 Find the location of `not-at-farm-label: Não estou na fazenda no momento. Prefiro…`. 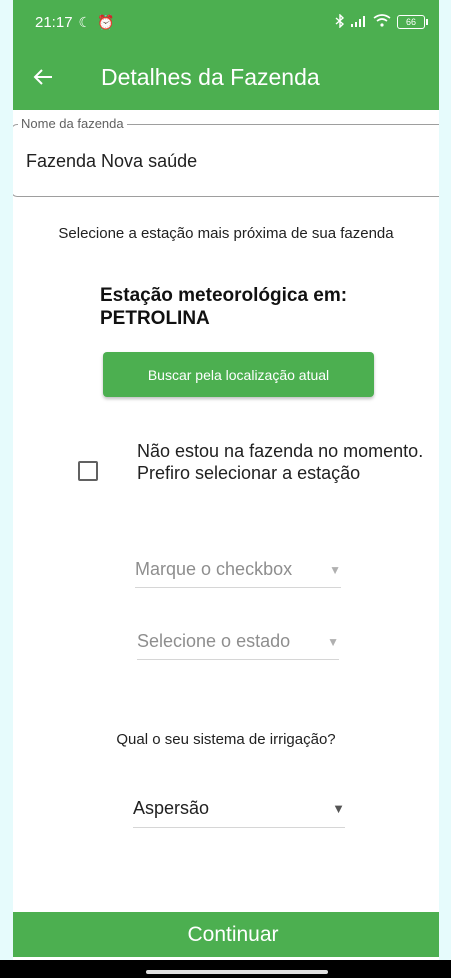

not-at-farm-label: Não estou na fazenda no momento. Prefiro… is located at coordinates (282, 462).